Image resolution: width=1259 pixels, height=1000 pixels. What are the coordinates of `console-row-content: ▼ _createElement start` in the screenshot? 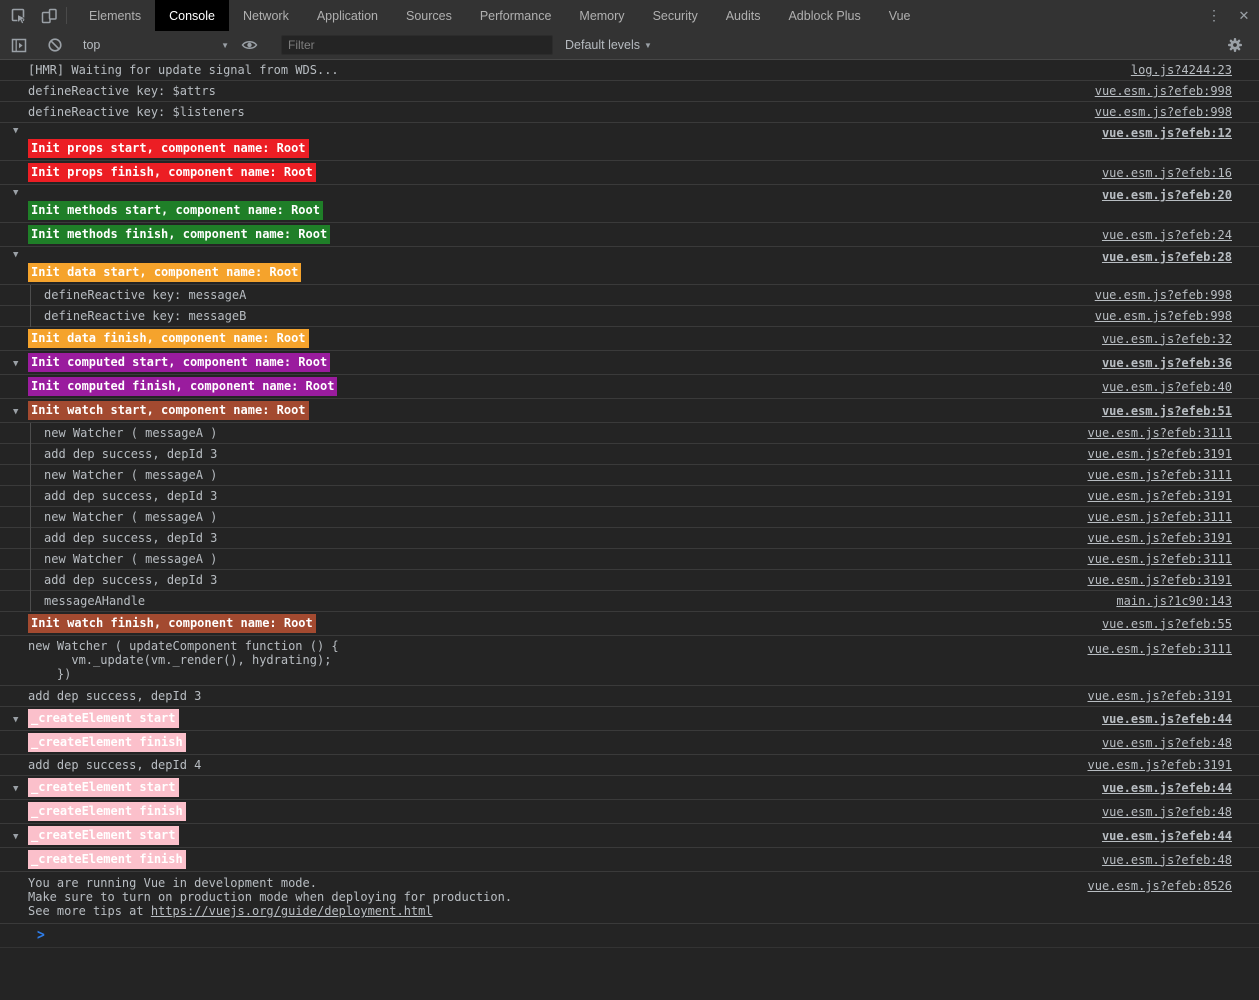 It's located at (546, 787).